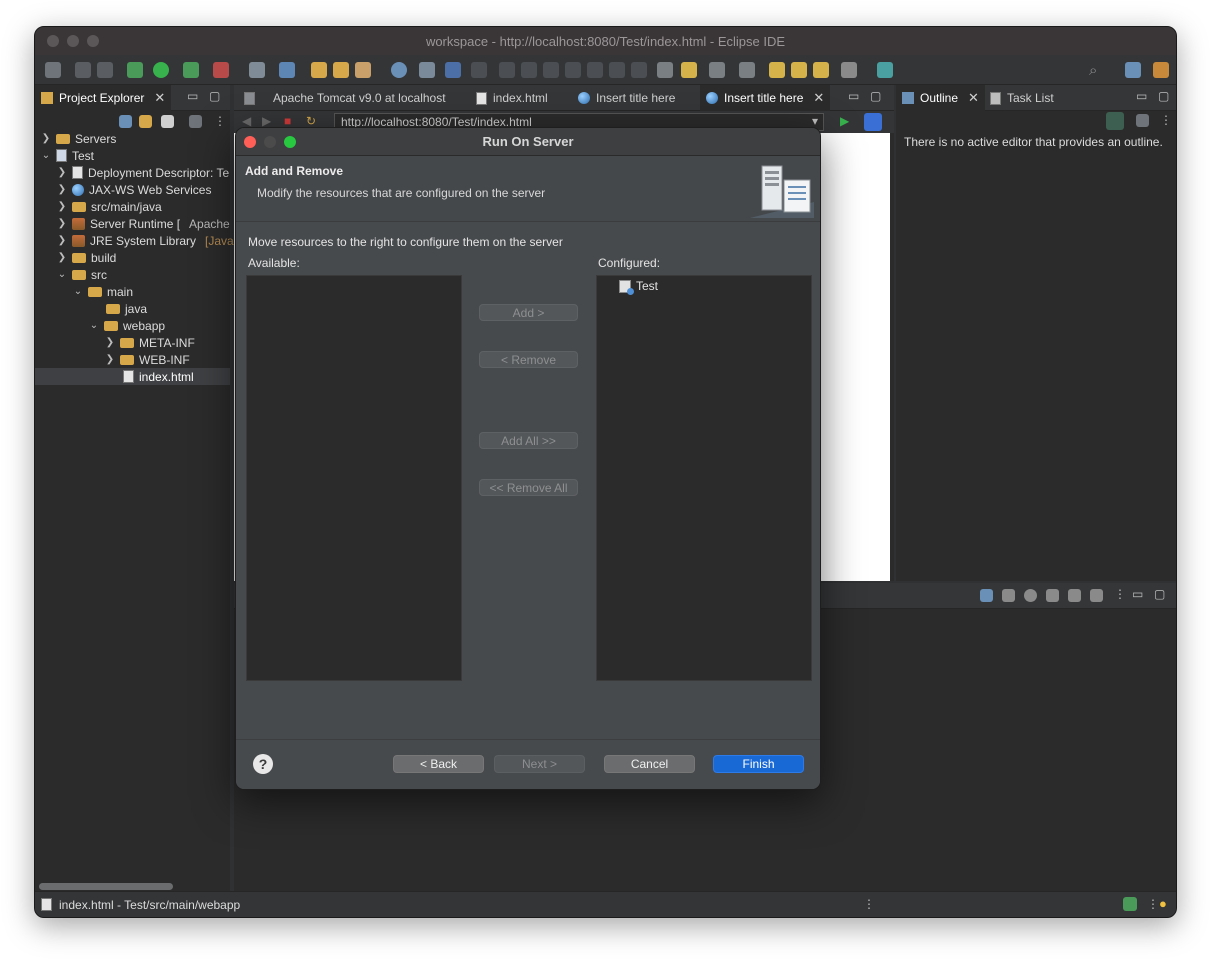 This screenshot has width=1211, height=960. I want to click on open-external-icon, so click(873, 122).